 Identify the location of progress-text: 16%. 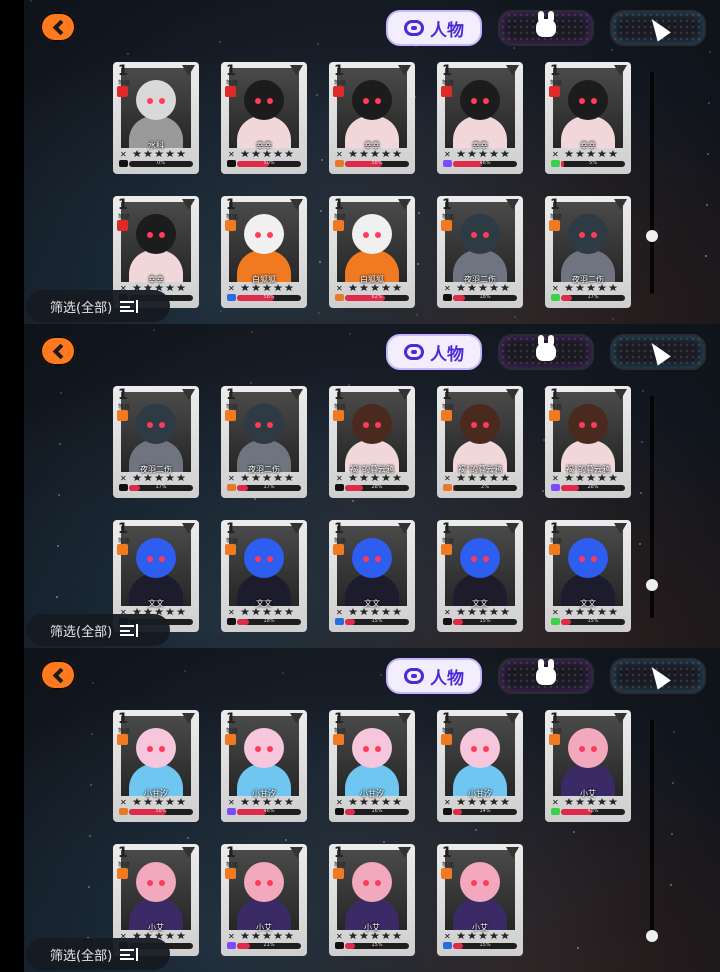
(377, 811).